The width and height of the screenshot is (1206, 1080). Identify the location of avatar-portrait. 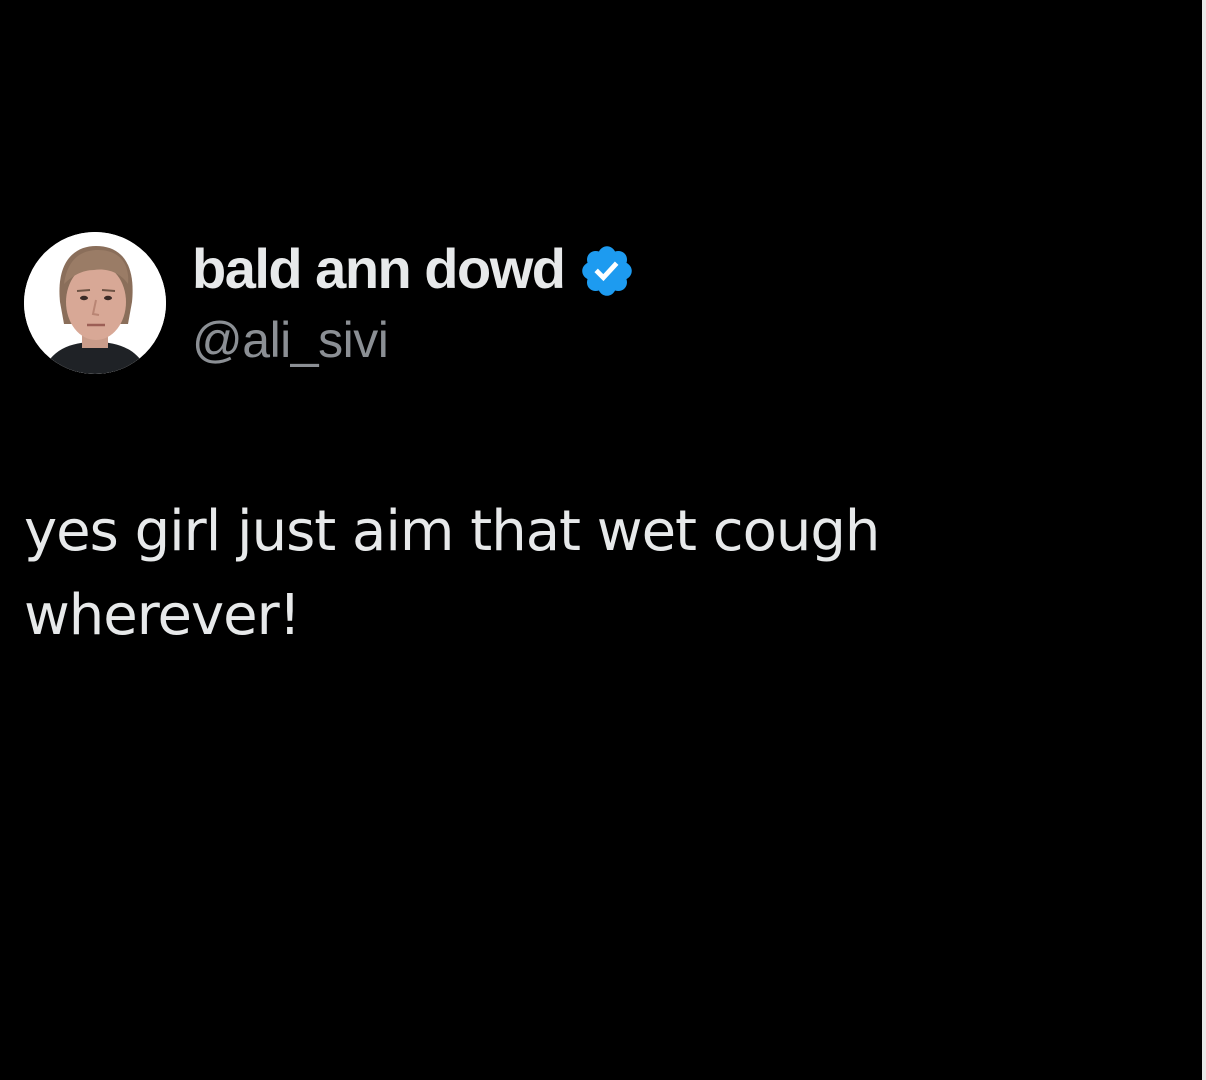
(95, 303).